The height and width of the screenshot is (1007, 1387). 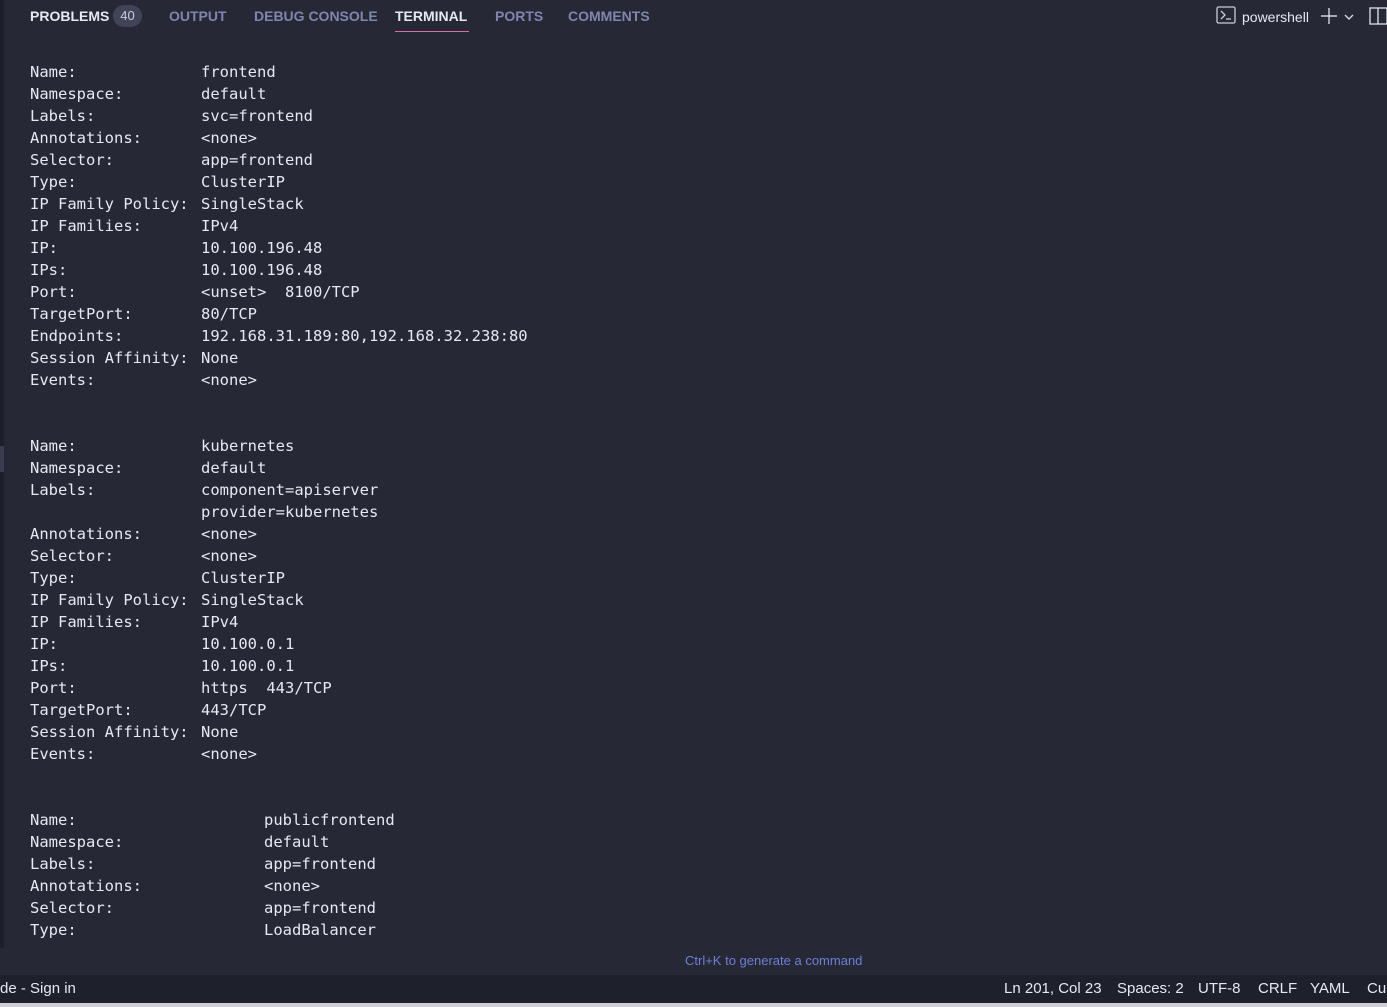 I want to click on terminal-line: Name: publicfrontend, so click(x=212, y=820).